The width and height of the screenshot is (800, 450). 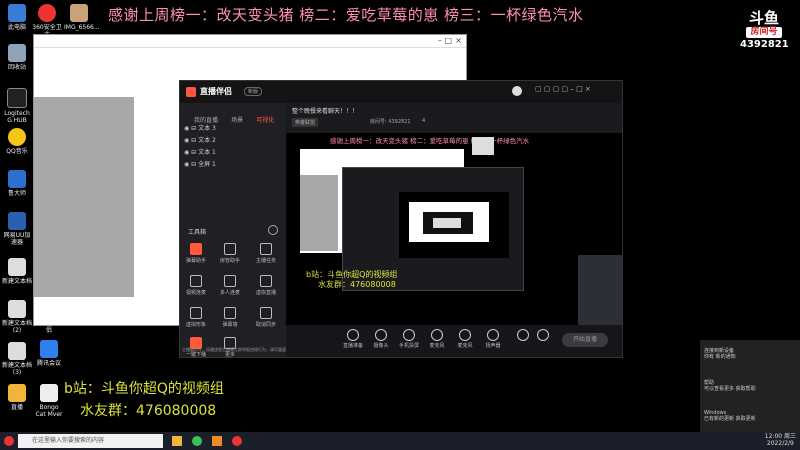 I want to click on avatar-icon, so click(x=196, y=313).